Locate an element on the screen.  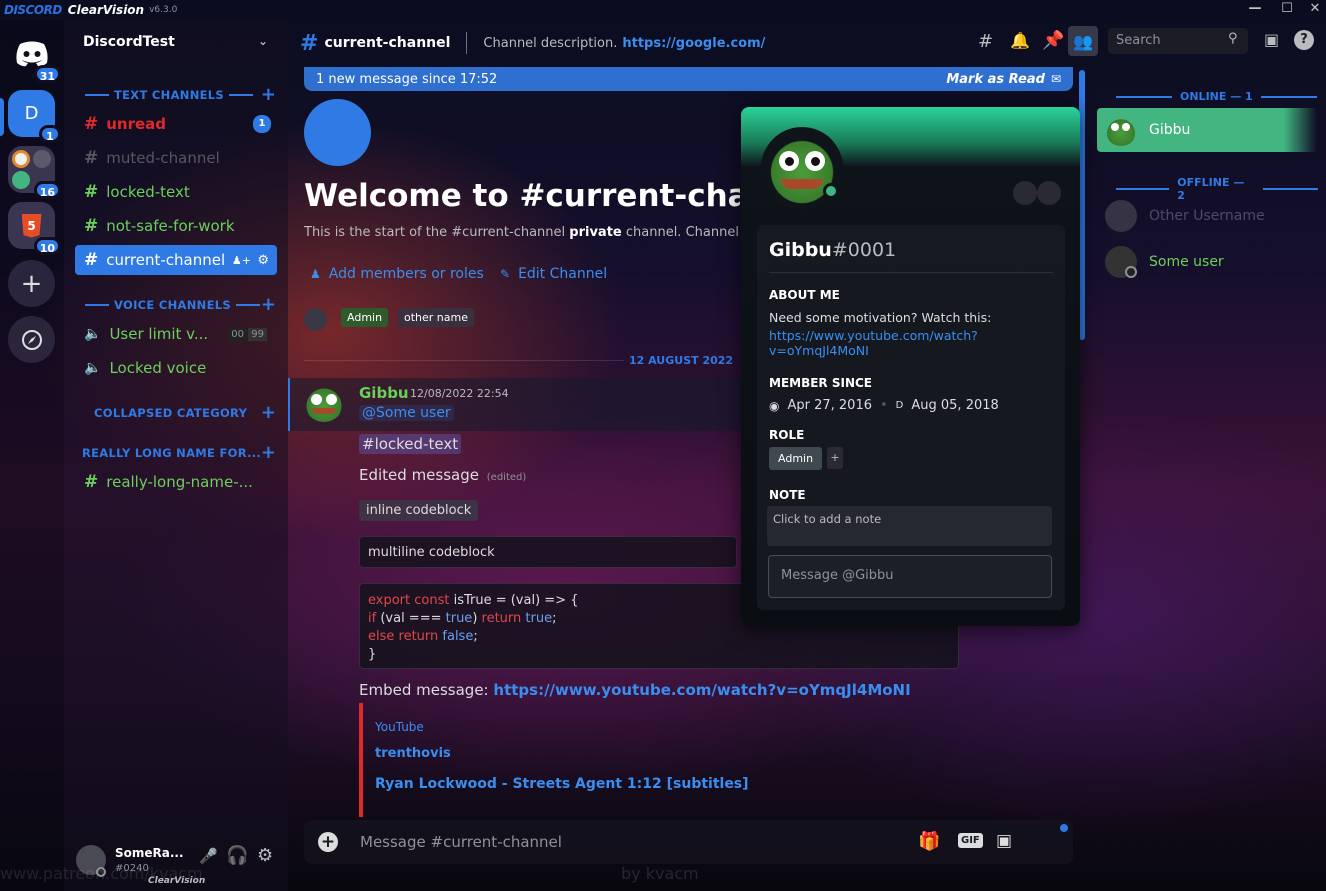
help-icon: ? is located at coordinates (1304, 40).